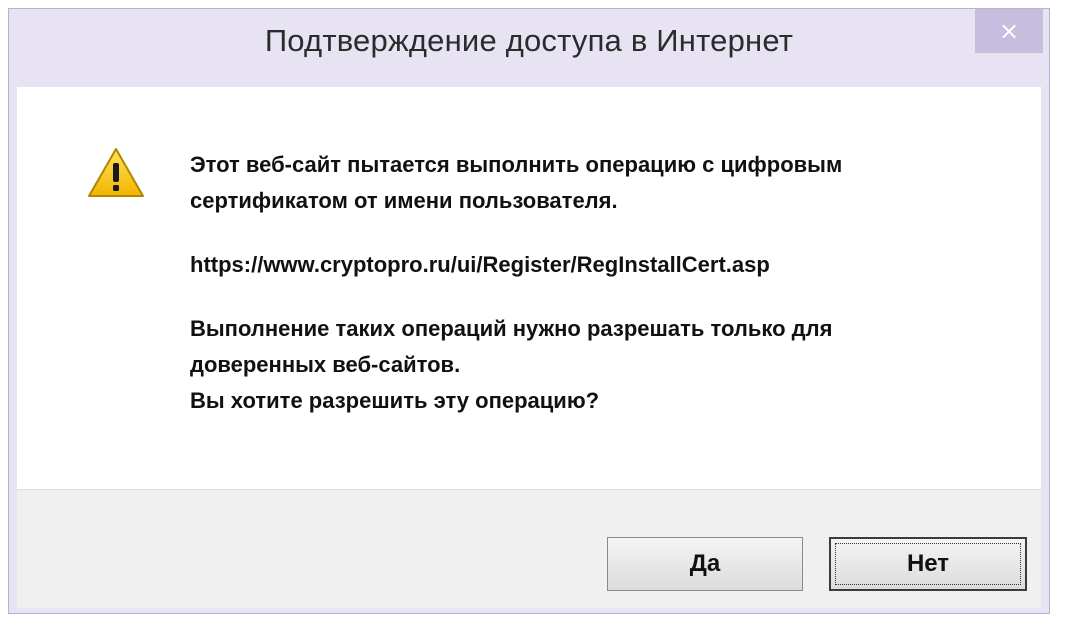  Describe the element at coordinates (395, 400) in the screenshot. I see `message-line-5: Вы хотите разрешить эту операцию?` at that location.